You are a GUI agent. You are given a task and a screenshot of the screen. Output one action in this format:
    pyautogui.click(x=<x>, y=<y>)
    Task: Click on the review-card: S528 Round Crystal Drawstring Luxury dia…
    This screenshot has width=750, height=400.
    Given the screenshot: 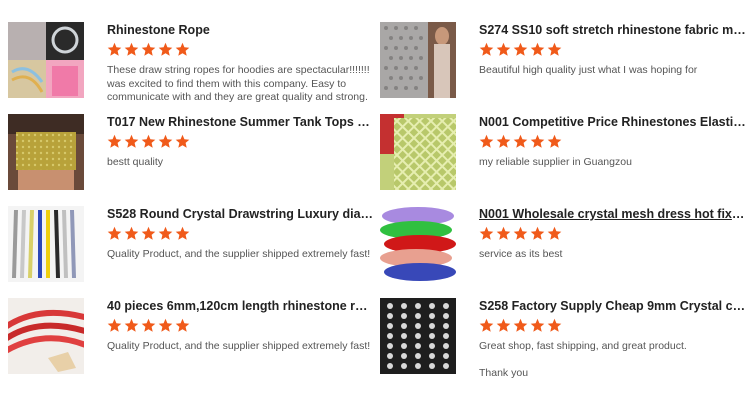 What is the action you would take?
    pyautogui.click(x=194, y=252)
    